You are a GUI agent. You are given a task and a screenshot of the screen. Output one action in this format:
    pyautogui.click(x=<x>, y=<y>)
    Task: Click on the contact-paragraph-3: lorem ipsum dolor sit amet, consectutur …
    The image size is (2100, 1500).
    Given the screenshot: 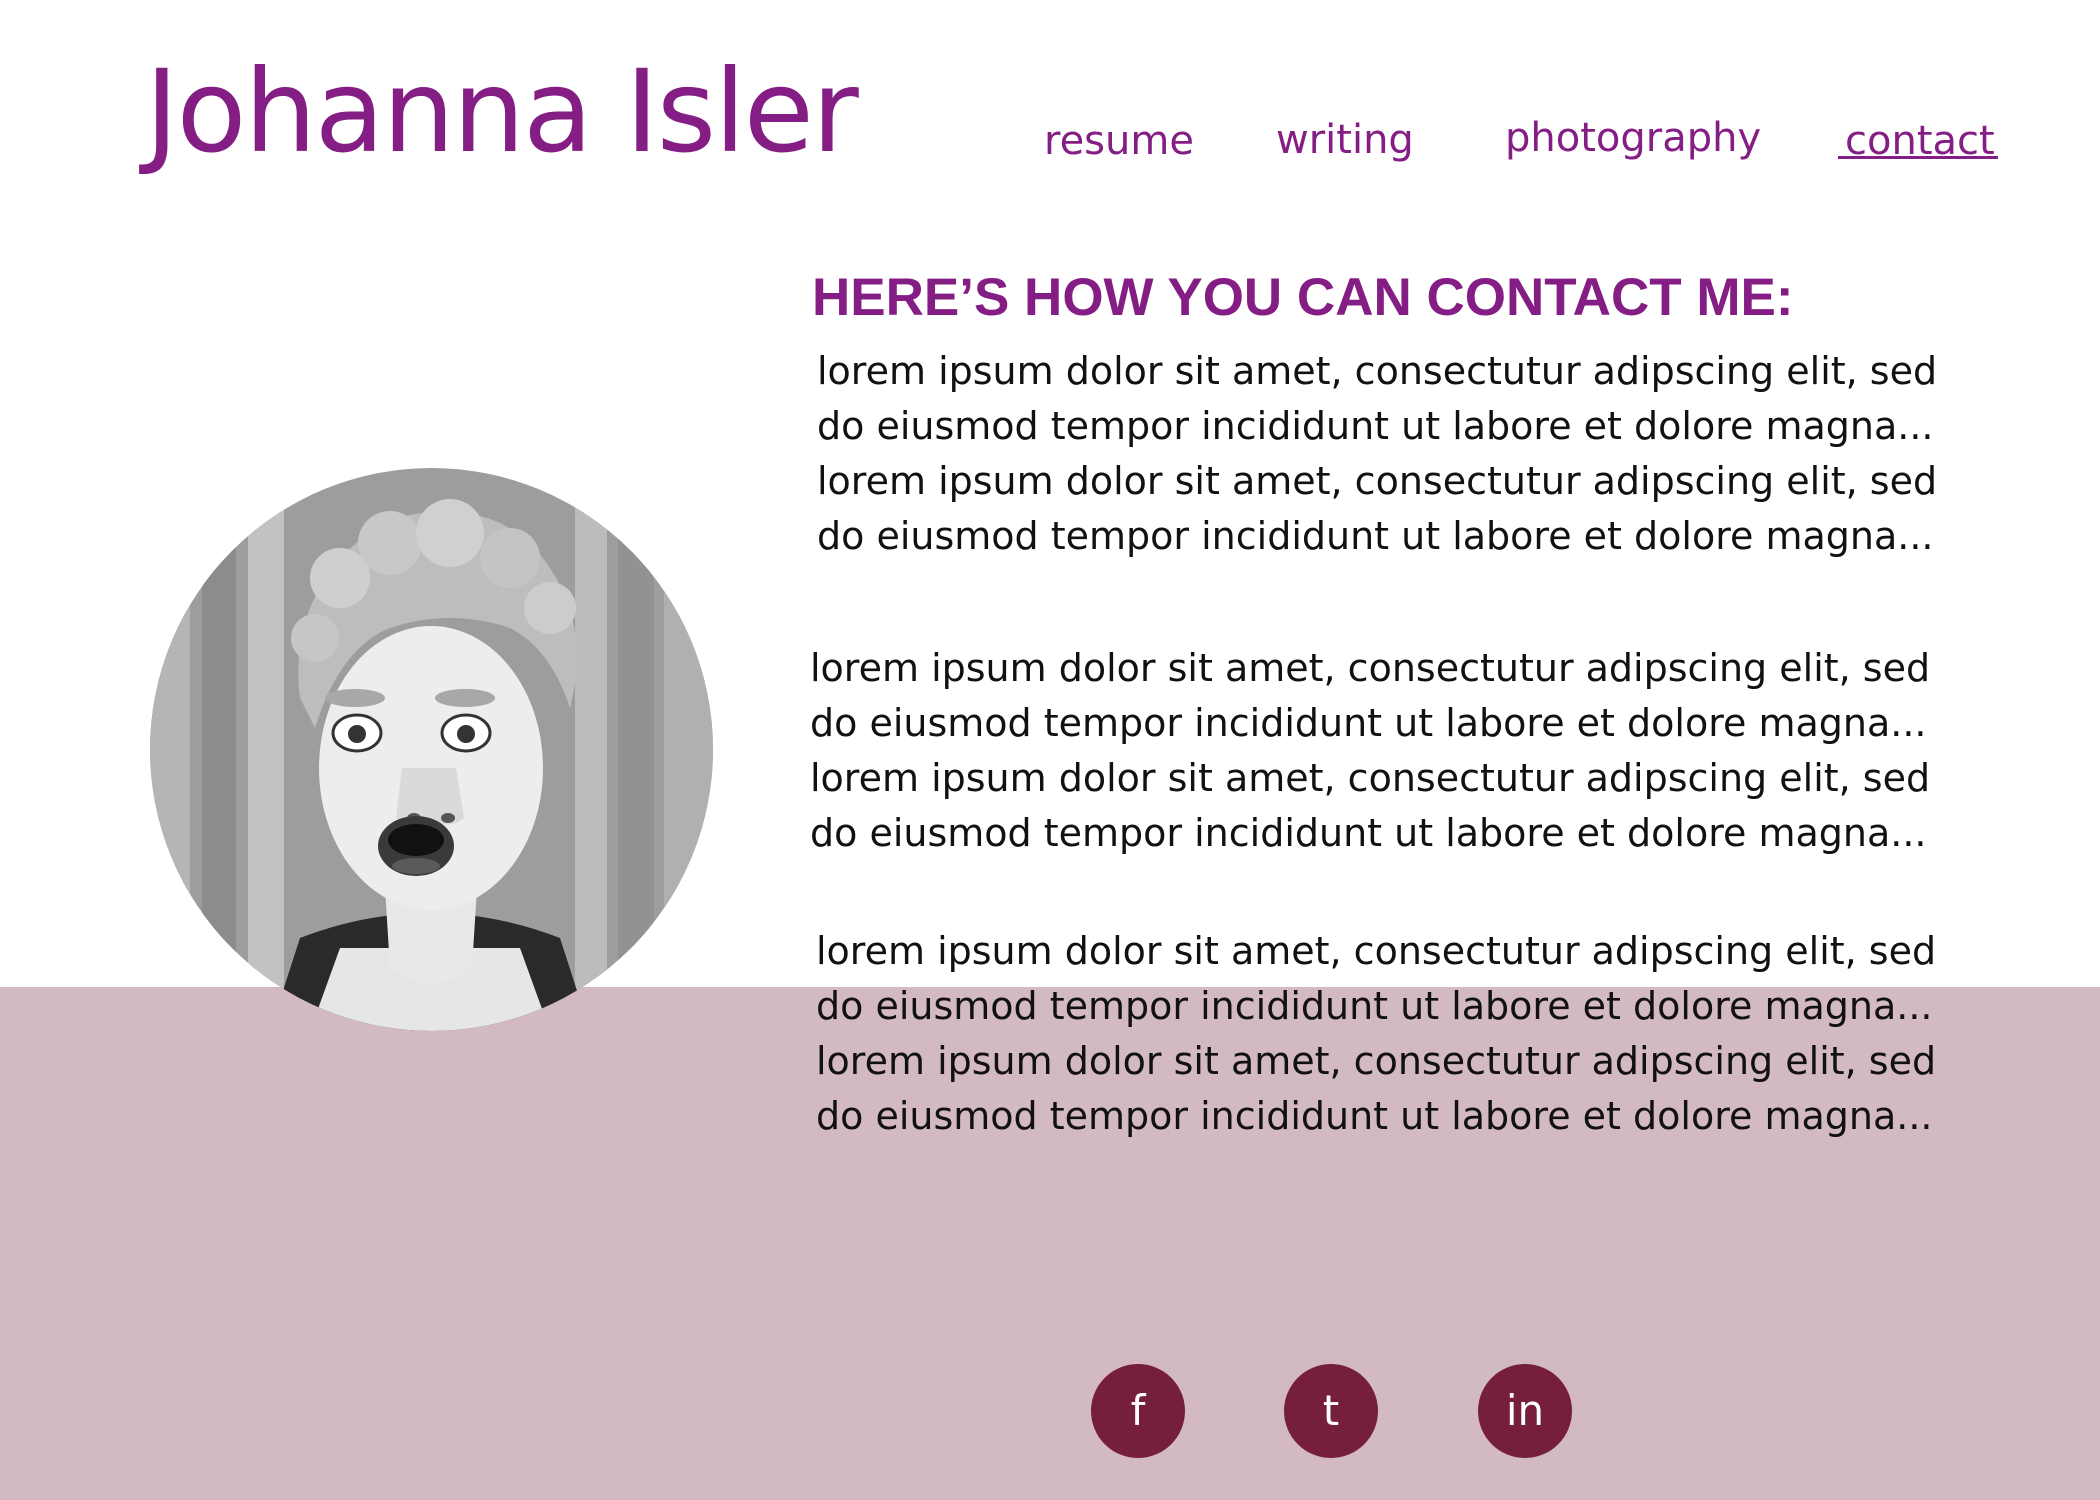 What is the action you would take?
    pyautogui.click(x=1376, y=1034)
    